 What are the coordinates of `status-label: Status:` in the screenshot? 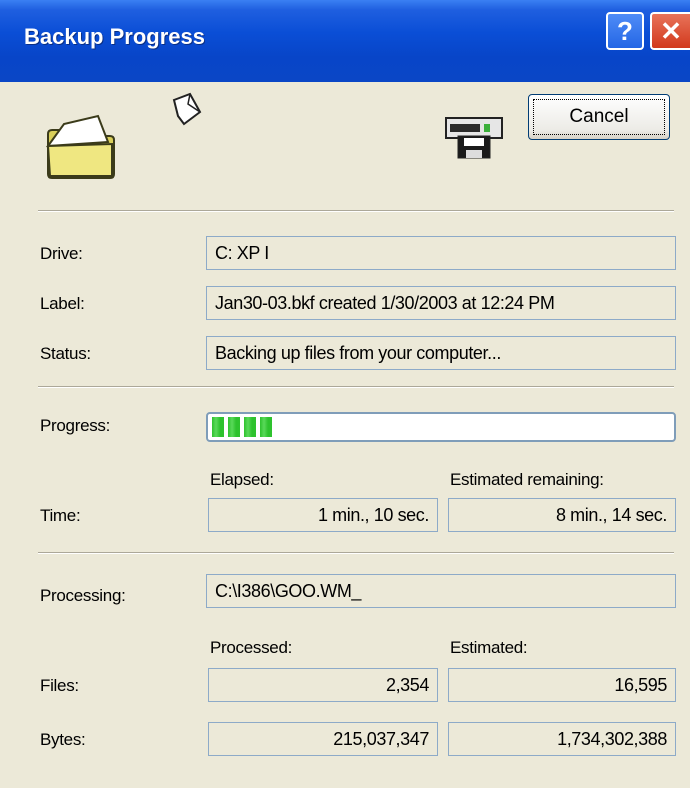 It's located at (65, 353).